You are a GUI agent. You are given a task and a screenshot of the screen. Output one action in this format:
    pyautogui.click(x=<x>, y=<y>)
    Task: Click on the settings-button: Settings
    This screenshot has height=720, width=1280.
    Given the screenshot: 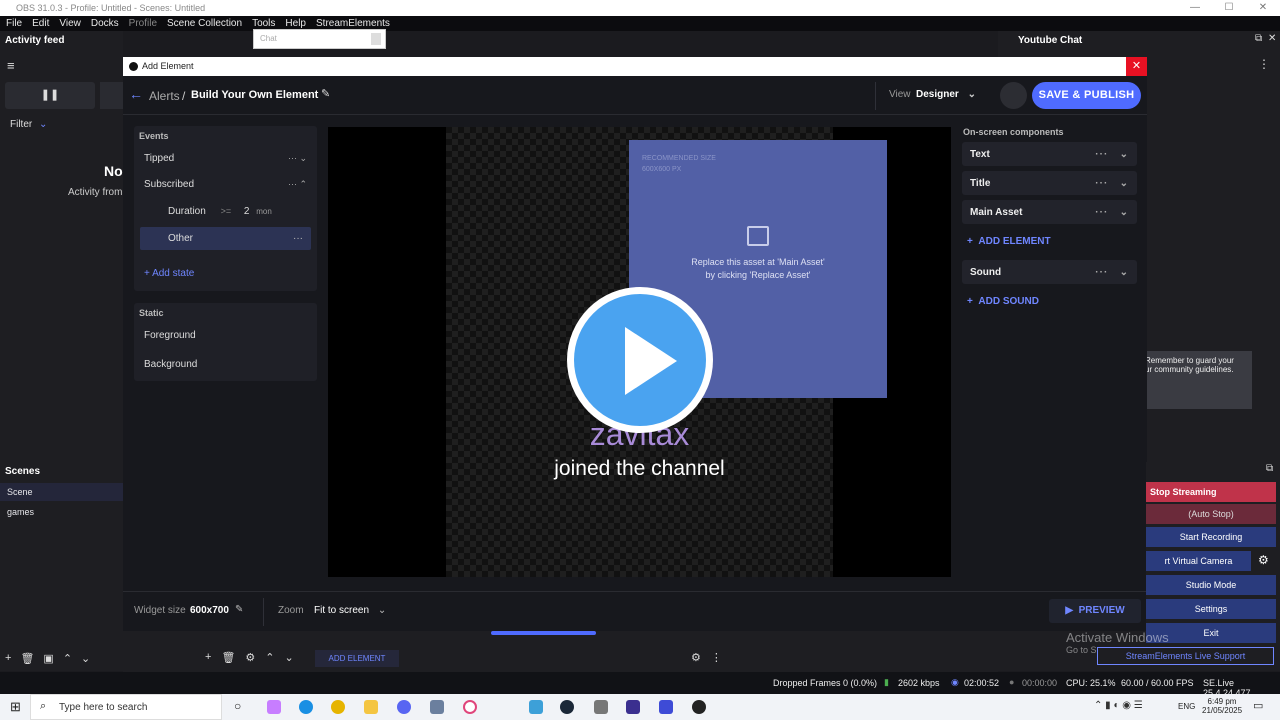 What is the action you would take?
    pyautogui.click(x=1211, y=609)
    